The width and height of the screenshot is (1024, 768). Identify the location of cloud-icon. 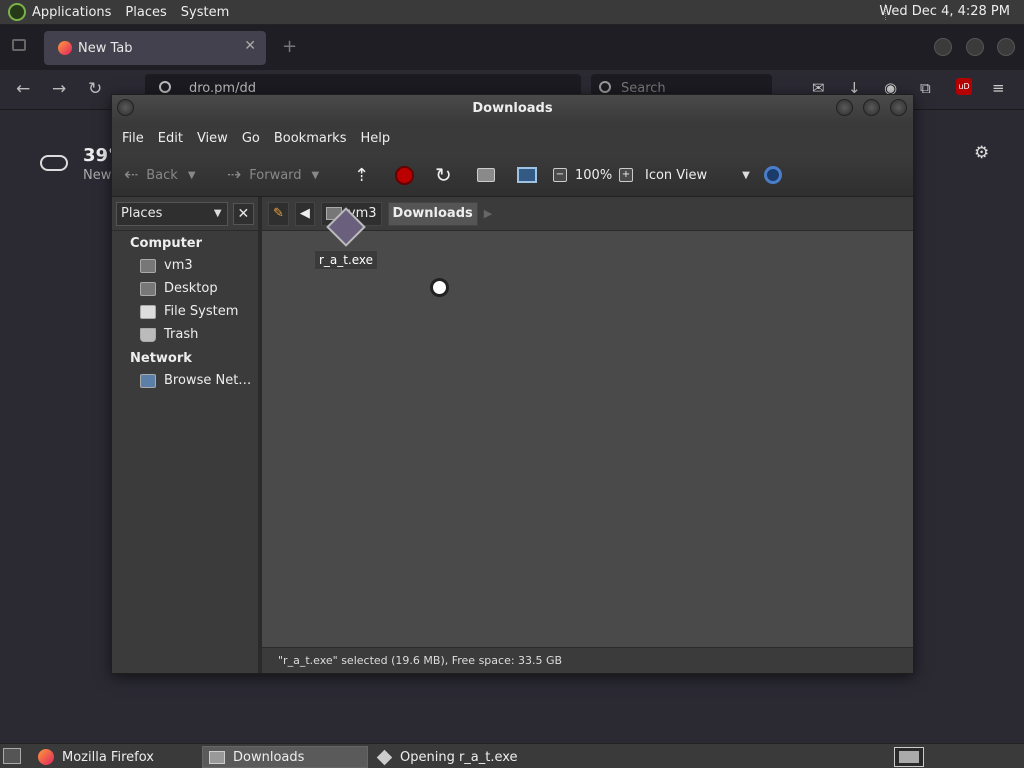
(54, 163).